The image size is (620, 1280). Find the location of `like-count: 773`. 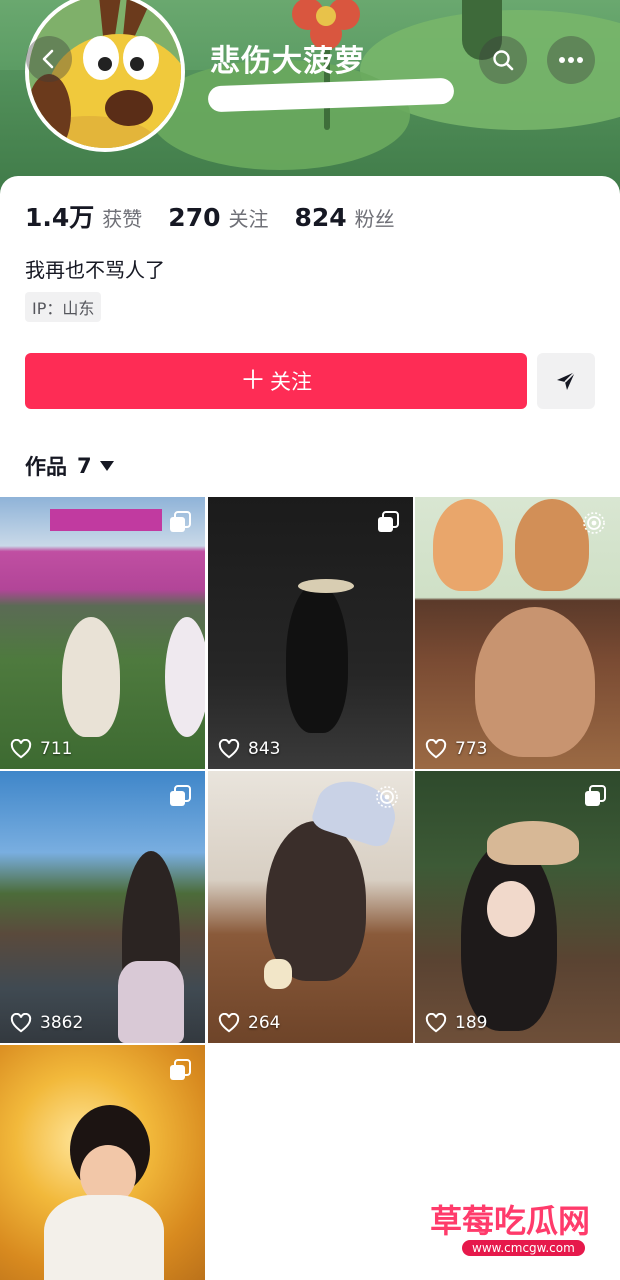

like-count: 773 is located at coordinates (456, 749).